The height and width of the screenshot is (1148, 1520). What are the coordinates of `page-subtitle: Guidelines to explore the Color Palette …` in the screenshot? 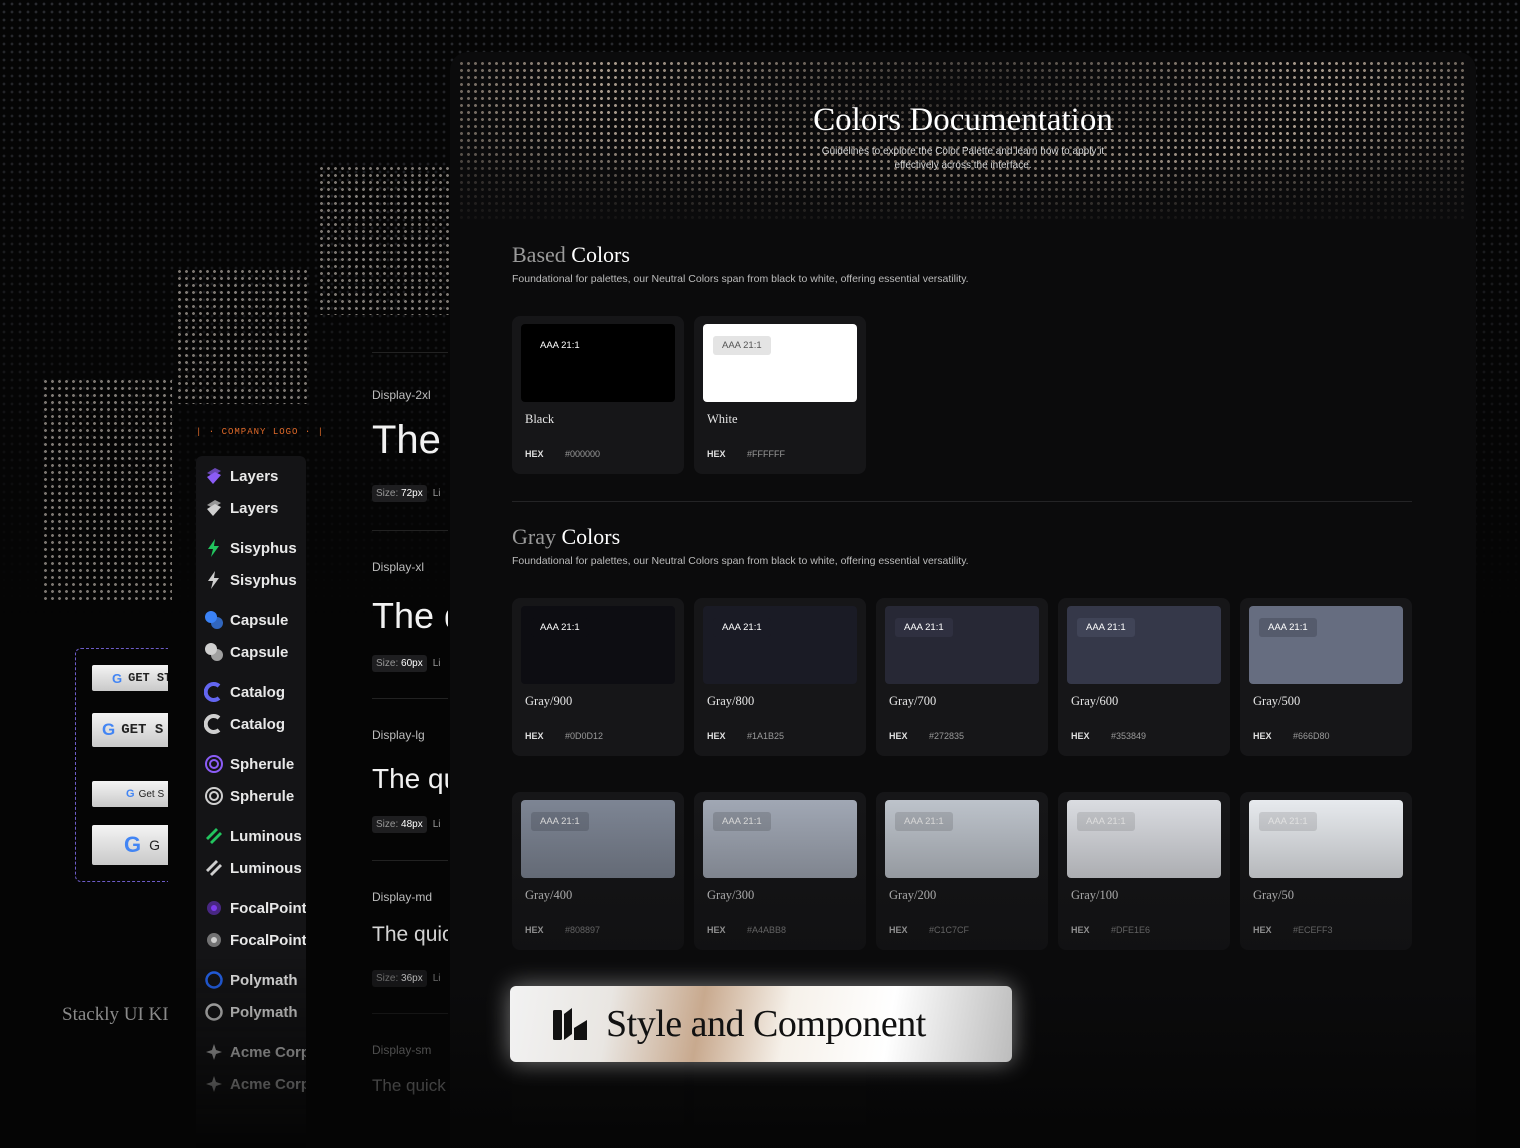 It's located at (963, 158).